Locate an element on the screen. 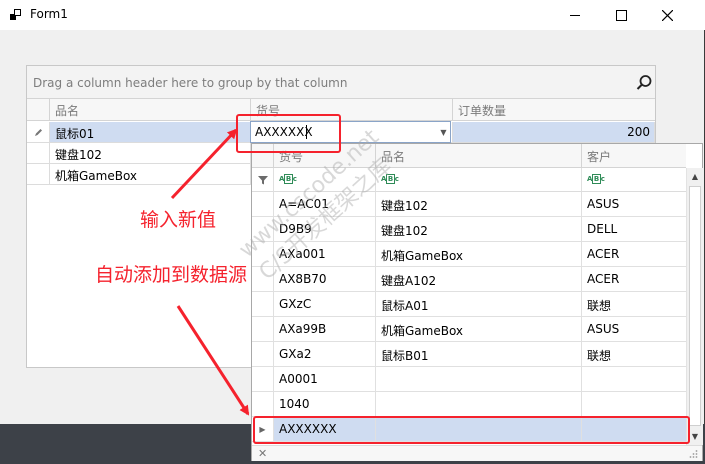 The width and height of the screenshot is (705, 464). dropdown-button: ▼ is located at coordinates (443, 132).